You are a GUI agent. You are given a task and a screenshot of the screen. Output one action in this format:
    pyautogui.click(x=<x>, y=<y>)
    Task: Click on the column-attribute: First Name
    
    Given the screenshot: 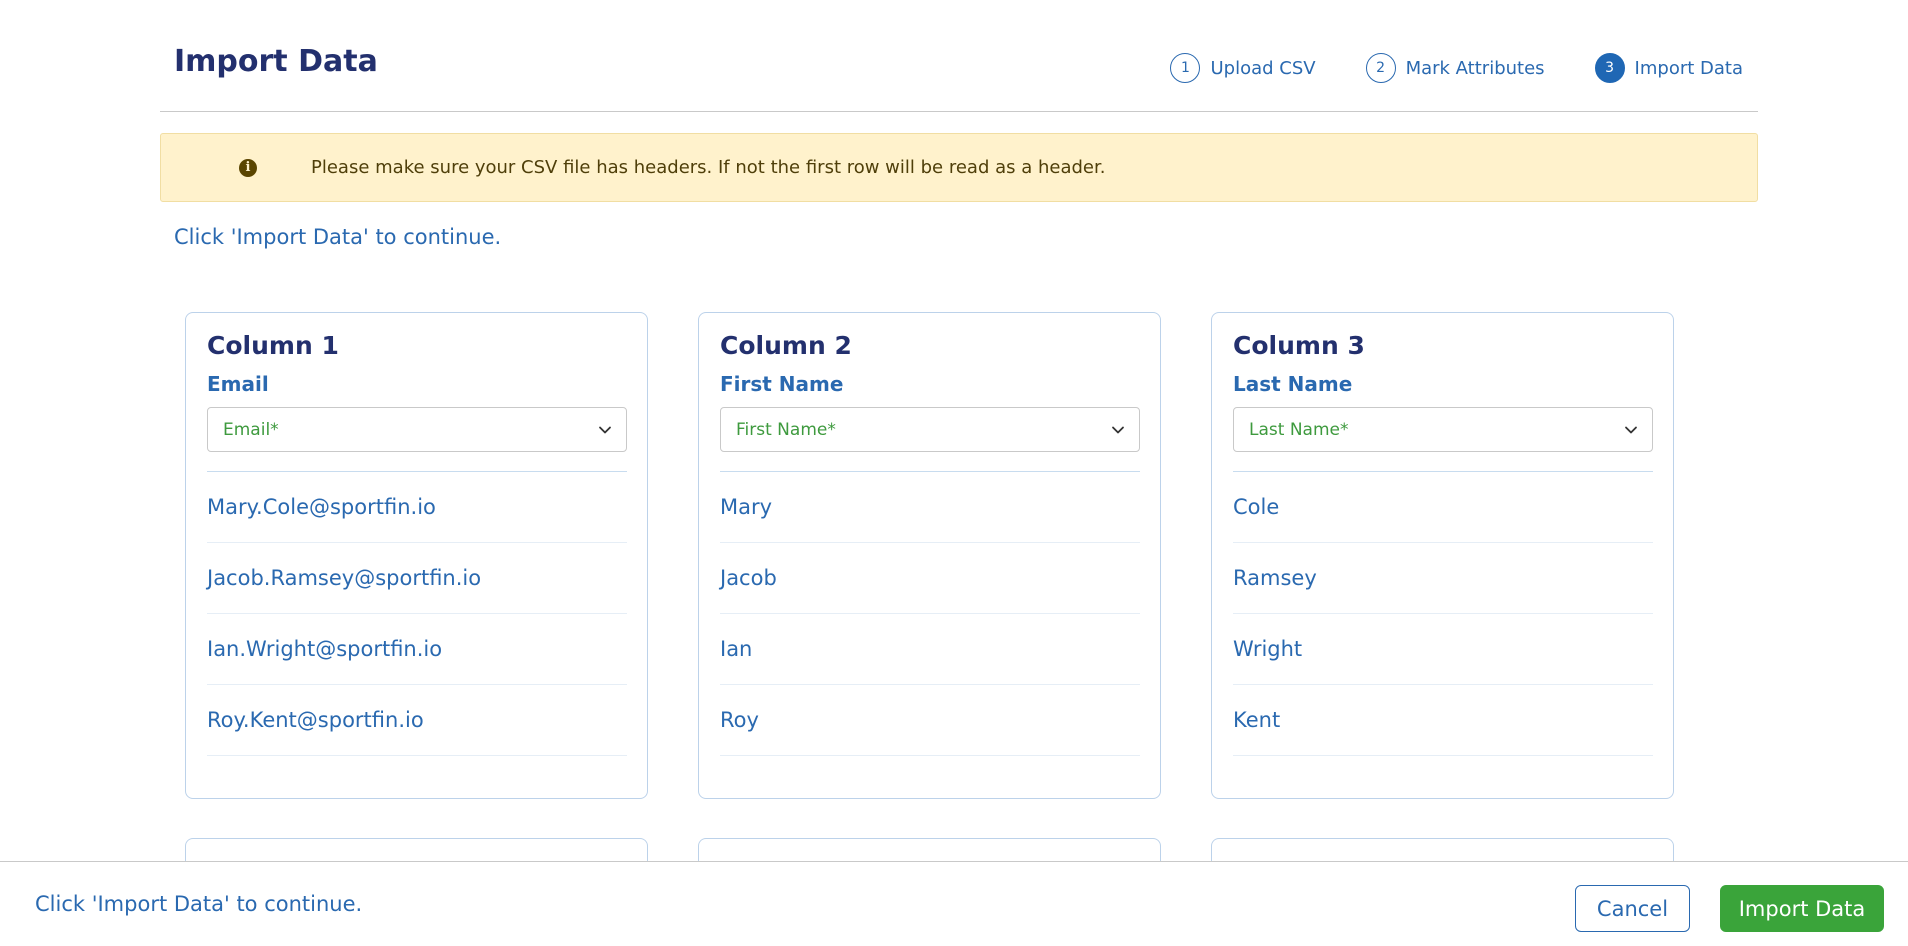 What is the action you would take?
    pyautogui.click(x=782, y=384)
    